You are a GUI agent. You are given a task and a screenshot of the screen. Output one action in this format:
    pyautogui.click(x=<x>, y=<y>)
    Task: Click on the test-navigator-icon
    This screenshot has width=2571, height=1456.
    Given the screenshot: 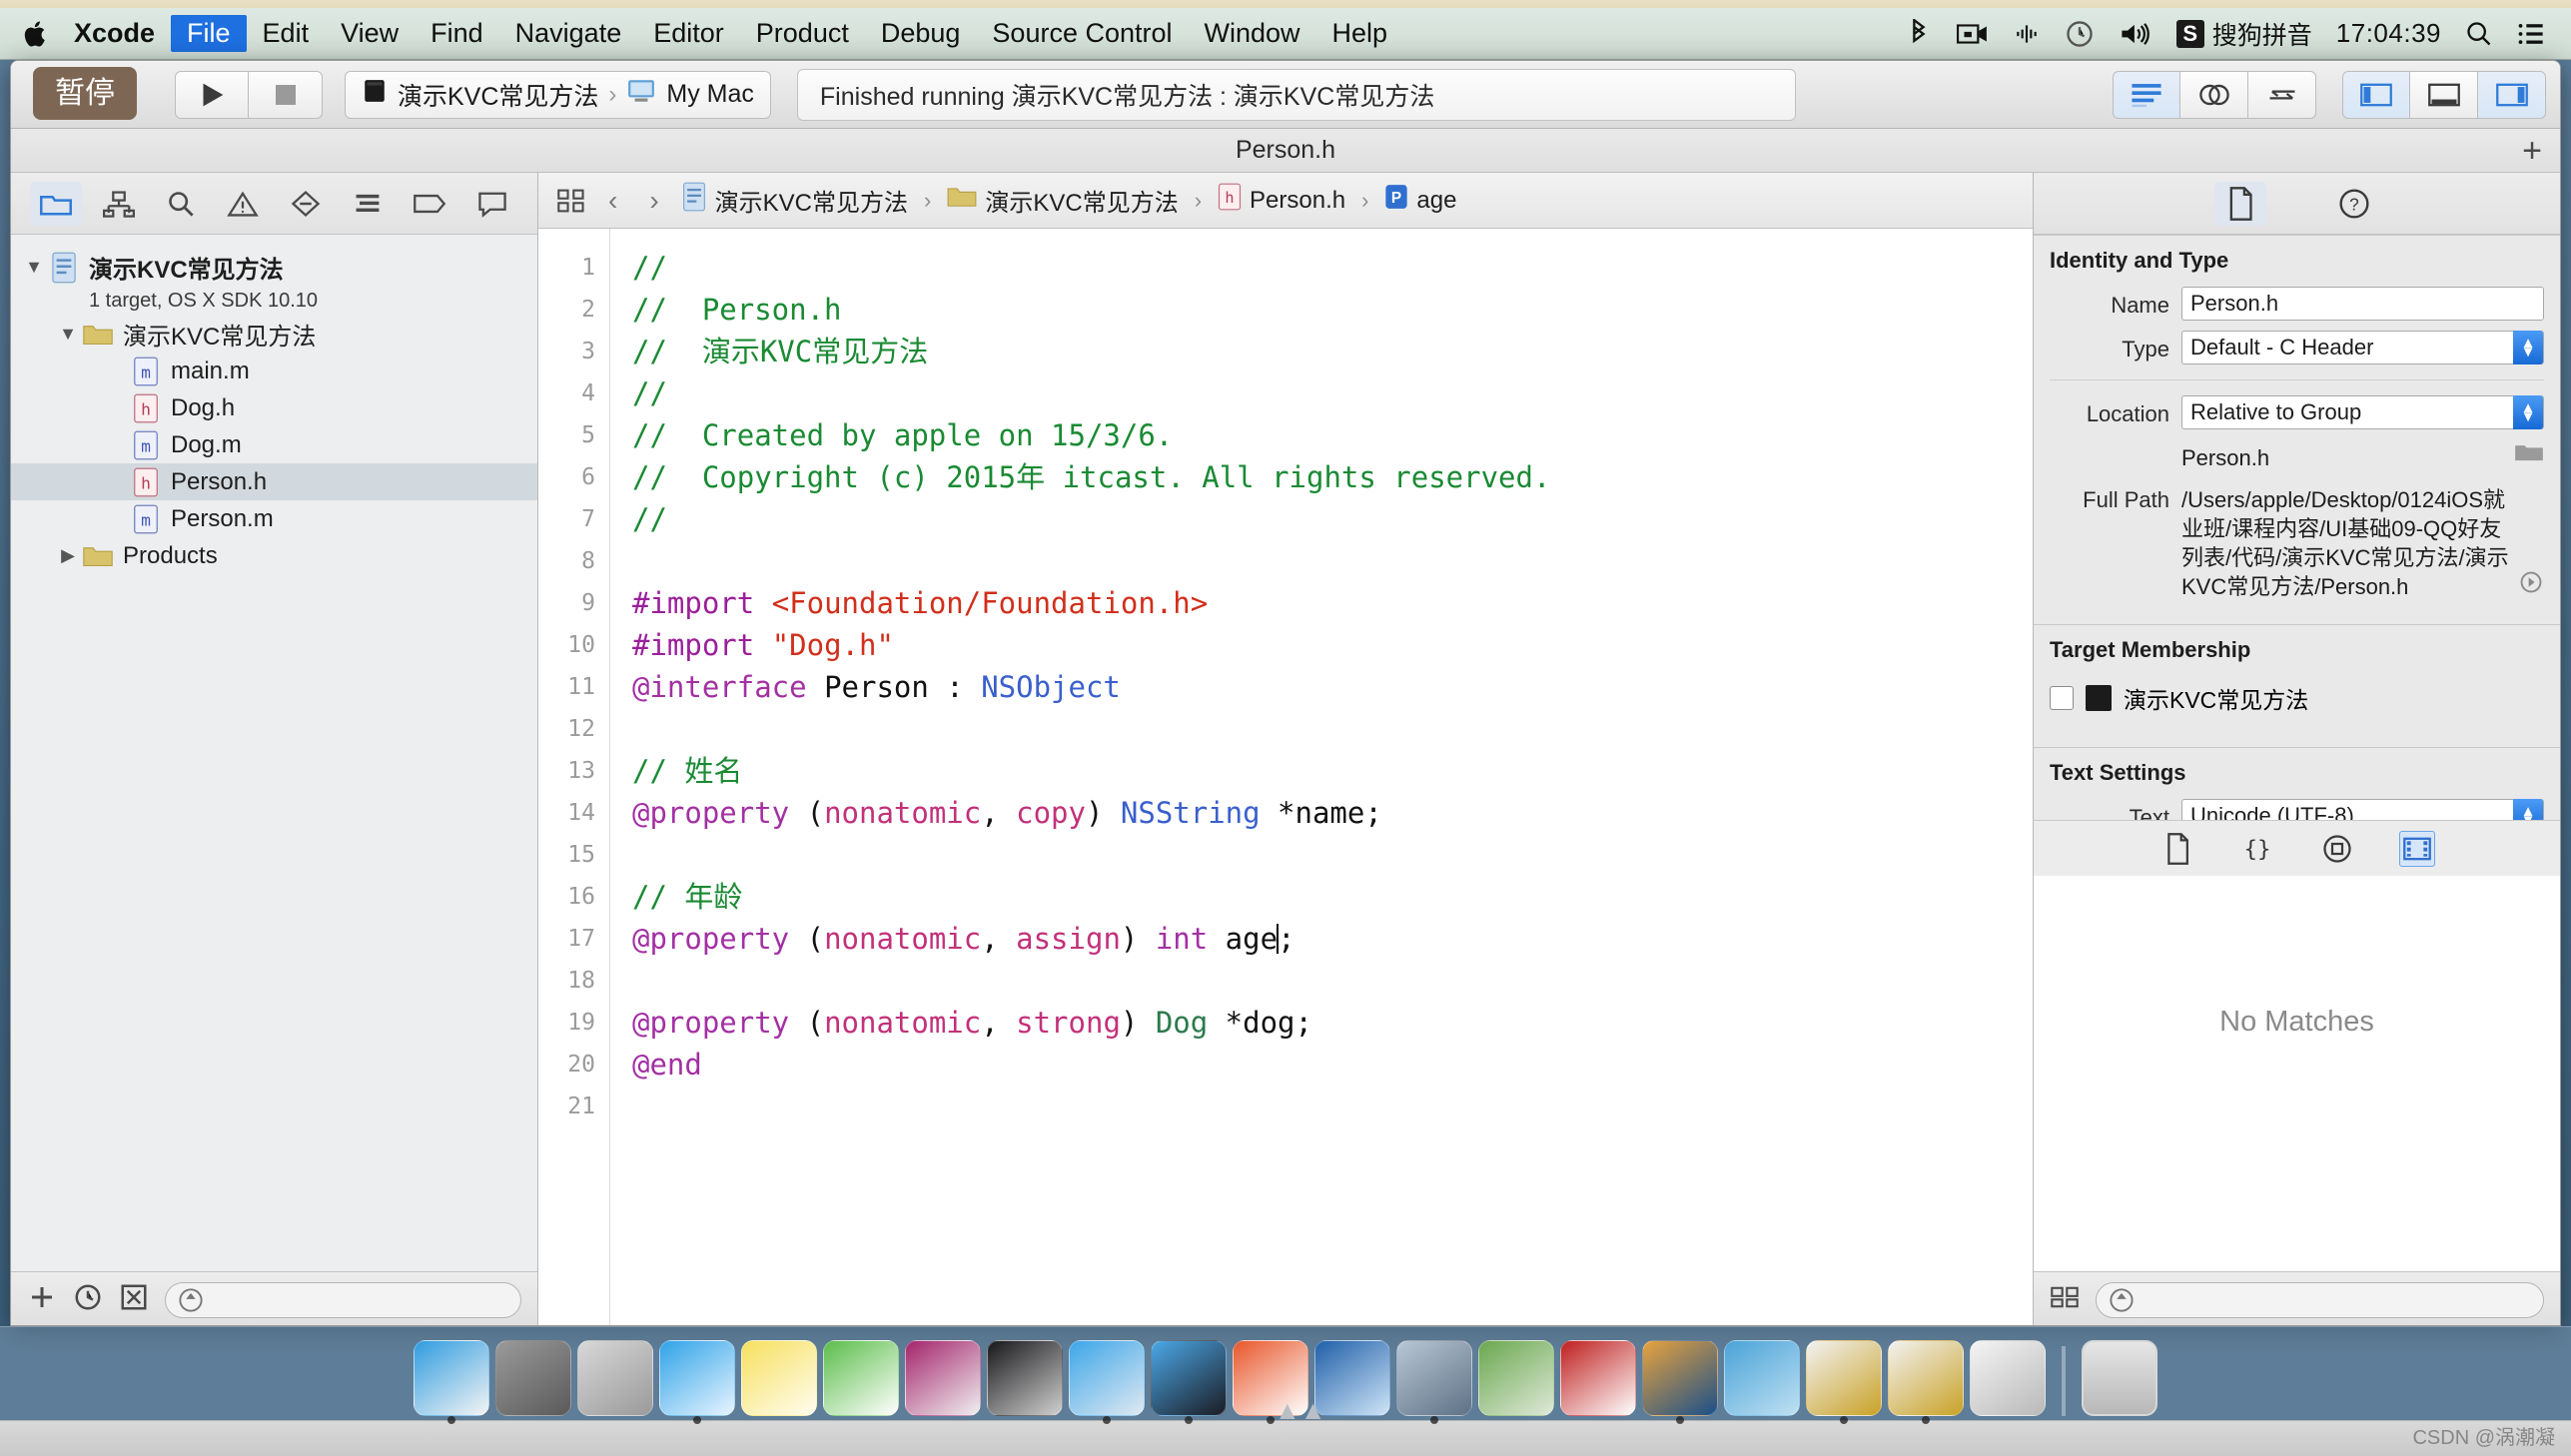 What is the action you would take?
    pyautogui.click(x=306, y=204)
    